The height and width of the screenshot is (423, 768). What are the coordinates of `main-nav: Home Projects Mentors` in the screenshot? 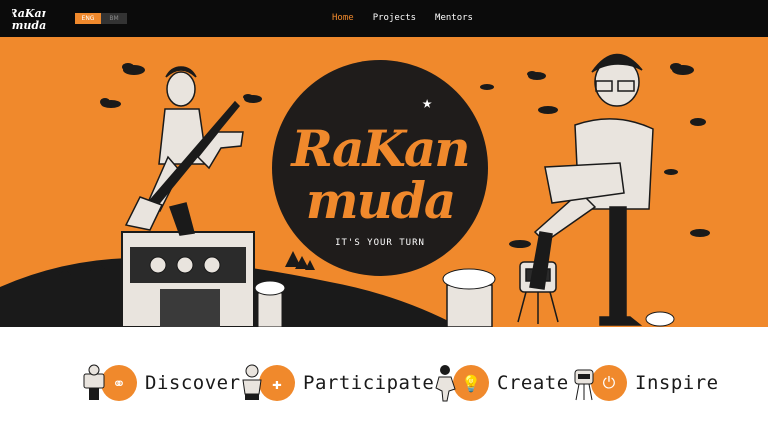 It's located at (402, 18).